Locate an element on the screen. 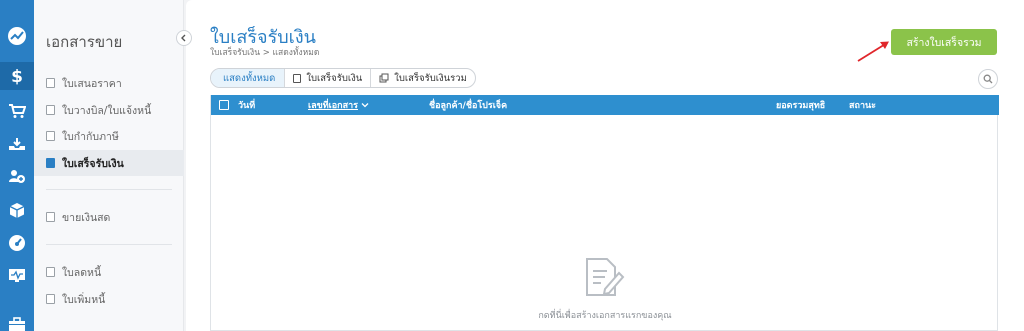 This screenshot has height=331, width=1024. create-combined-receipt-button: สร้างใบเสร็จรวม is located at coordinates (944, 42).